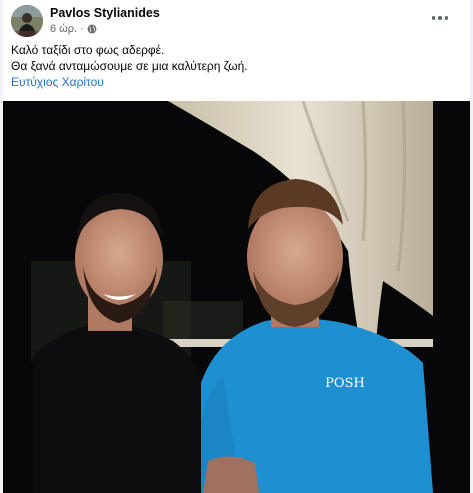 The width and height of the screenshot is (473, 493). Describe the element at coordinates (92, 29) in the screenshot. I see `globe-icon` at that location.